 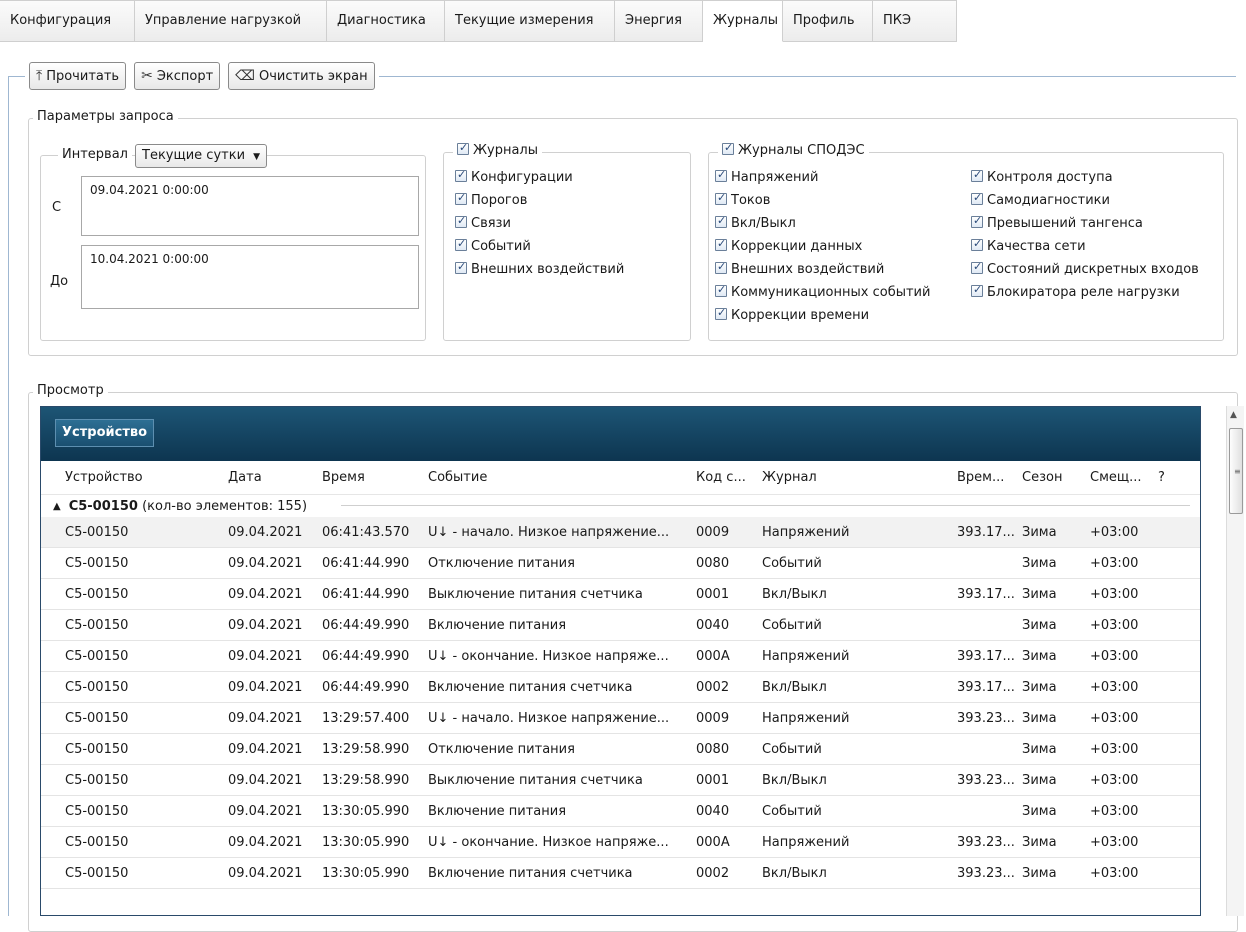 I want to click on spodes-option: Вкл/Выкл, so click(x=755, y=222).